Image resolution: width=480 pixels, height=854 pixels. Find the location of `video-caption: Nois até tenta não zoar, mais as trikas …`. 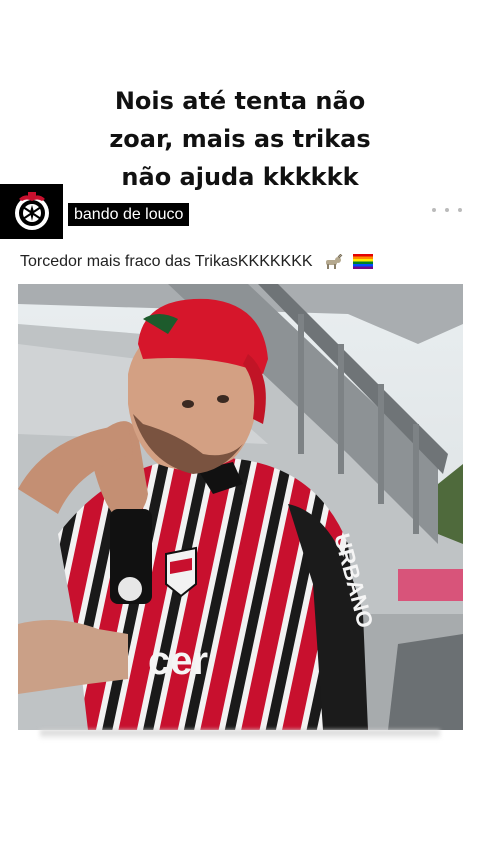

video-caption: Nois até tenta não zoar, mais as trikas … is located at coordinates (240, 139).